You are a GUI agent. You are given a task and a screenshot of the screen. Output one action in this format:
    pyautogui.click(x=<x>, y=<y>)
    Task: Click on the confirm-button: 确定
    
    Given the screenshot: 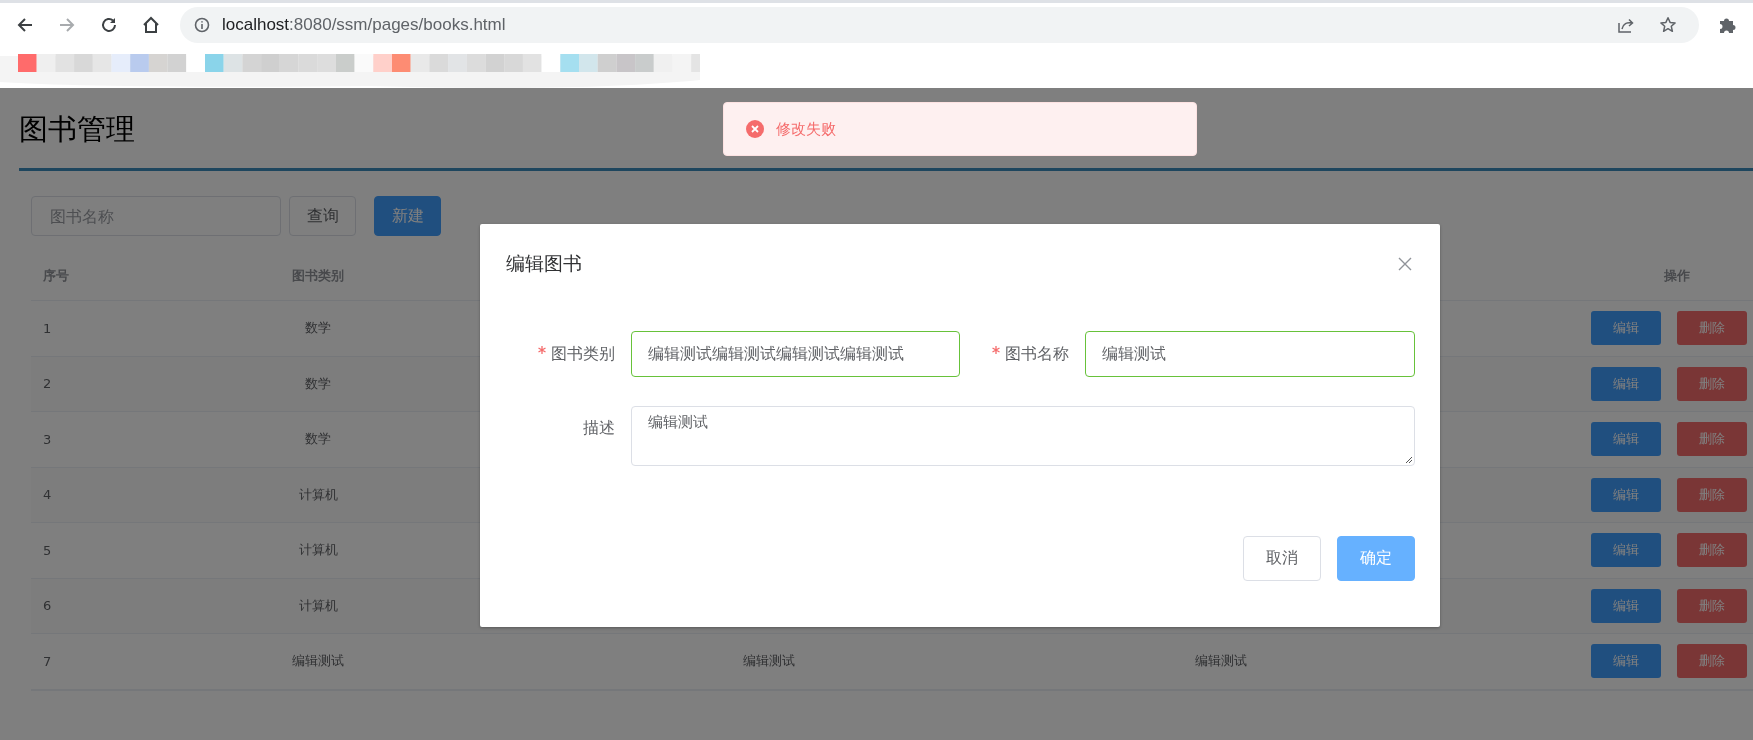 What is the action you would take?
    pyautogui.click(x=1376, y=558)
    